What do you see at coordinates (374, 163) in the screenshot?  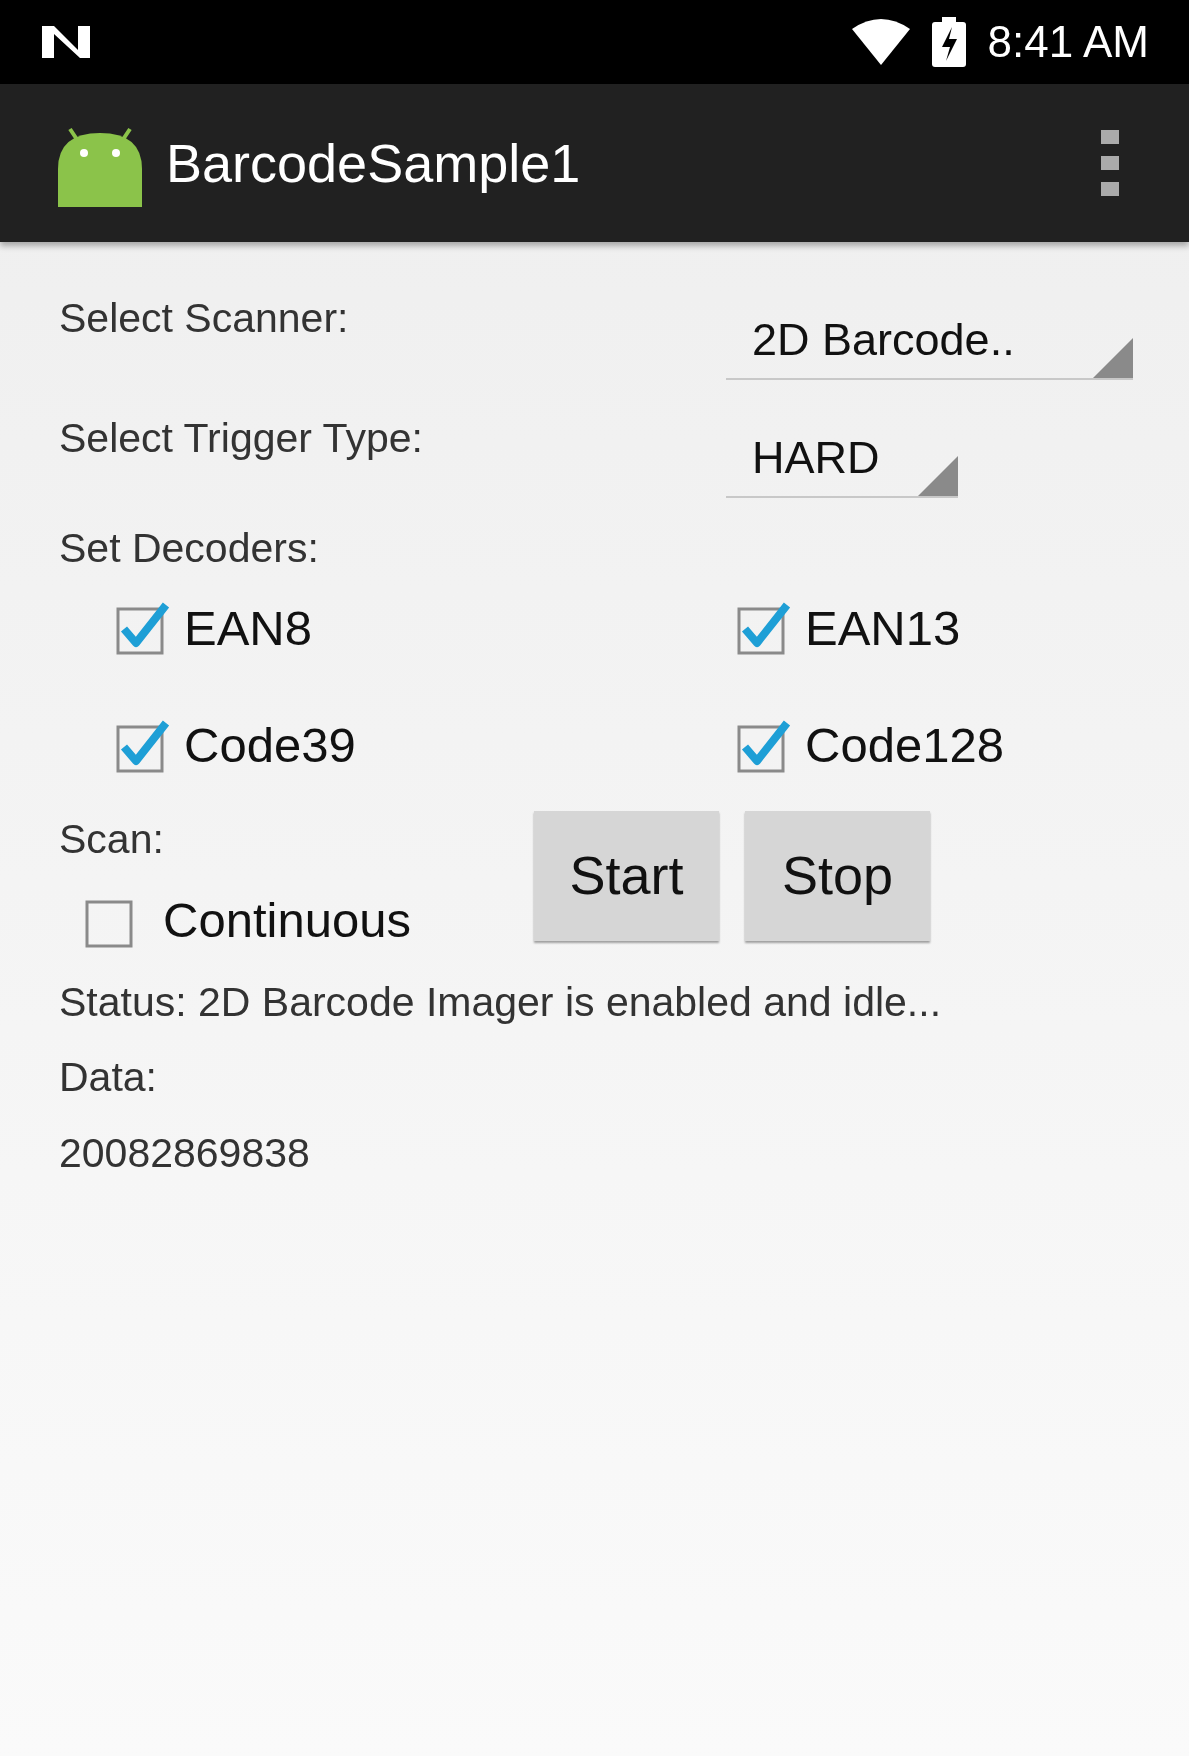 I see `app-title: BarcodeSample1` at bounding box center [374, 163].